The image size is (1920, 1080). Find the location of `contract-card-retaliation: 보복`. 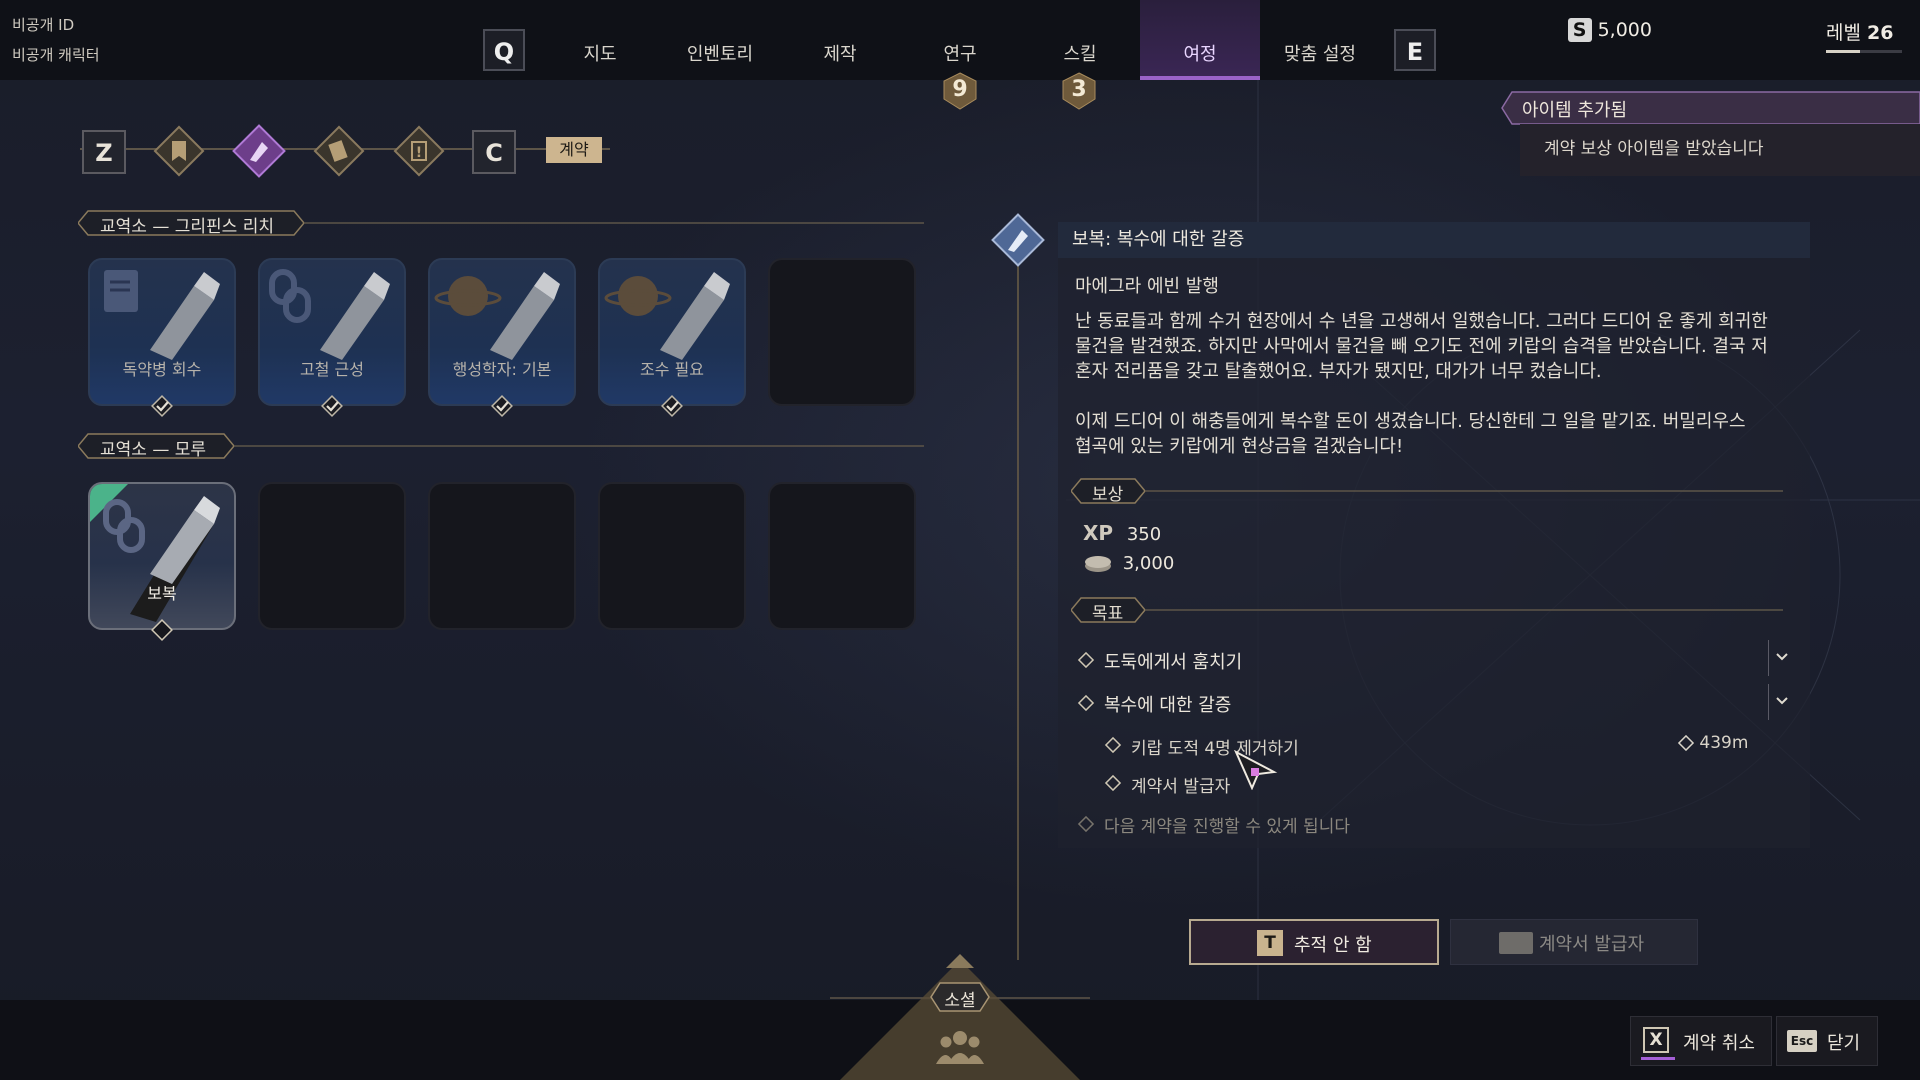

contract-card-retaliation: 보복 is located at coordinates (162, 556).